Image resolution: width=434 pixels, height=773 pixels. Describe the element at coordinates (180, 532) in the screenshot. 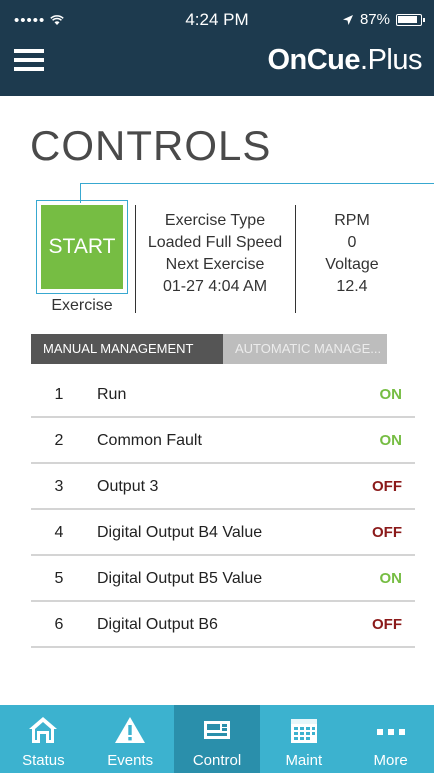

I see `output-label: Digital Output B4 Value` at that location.